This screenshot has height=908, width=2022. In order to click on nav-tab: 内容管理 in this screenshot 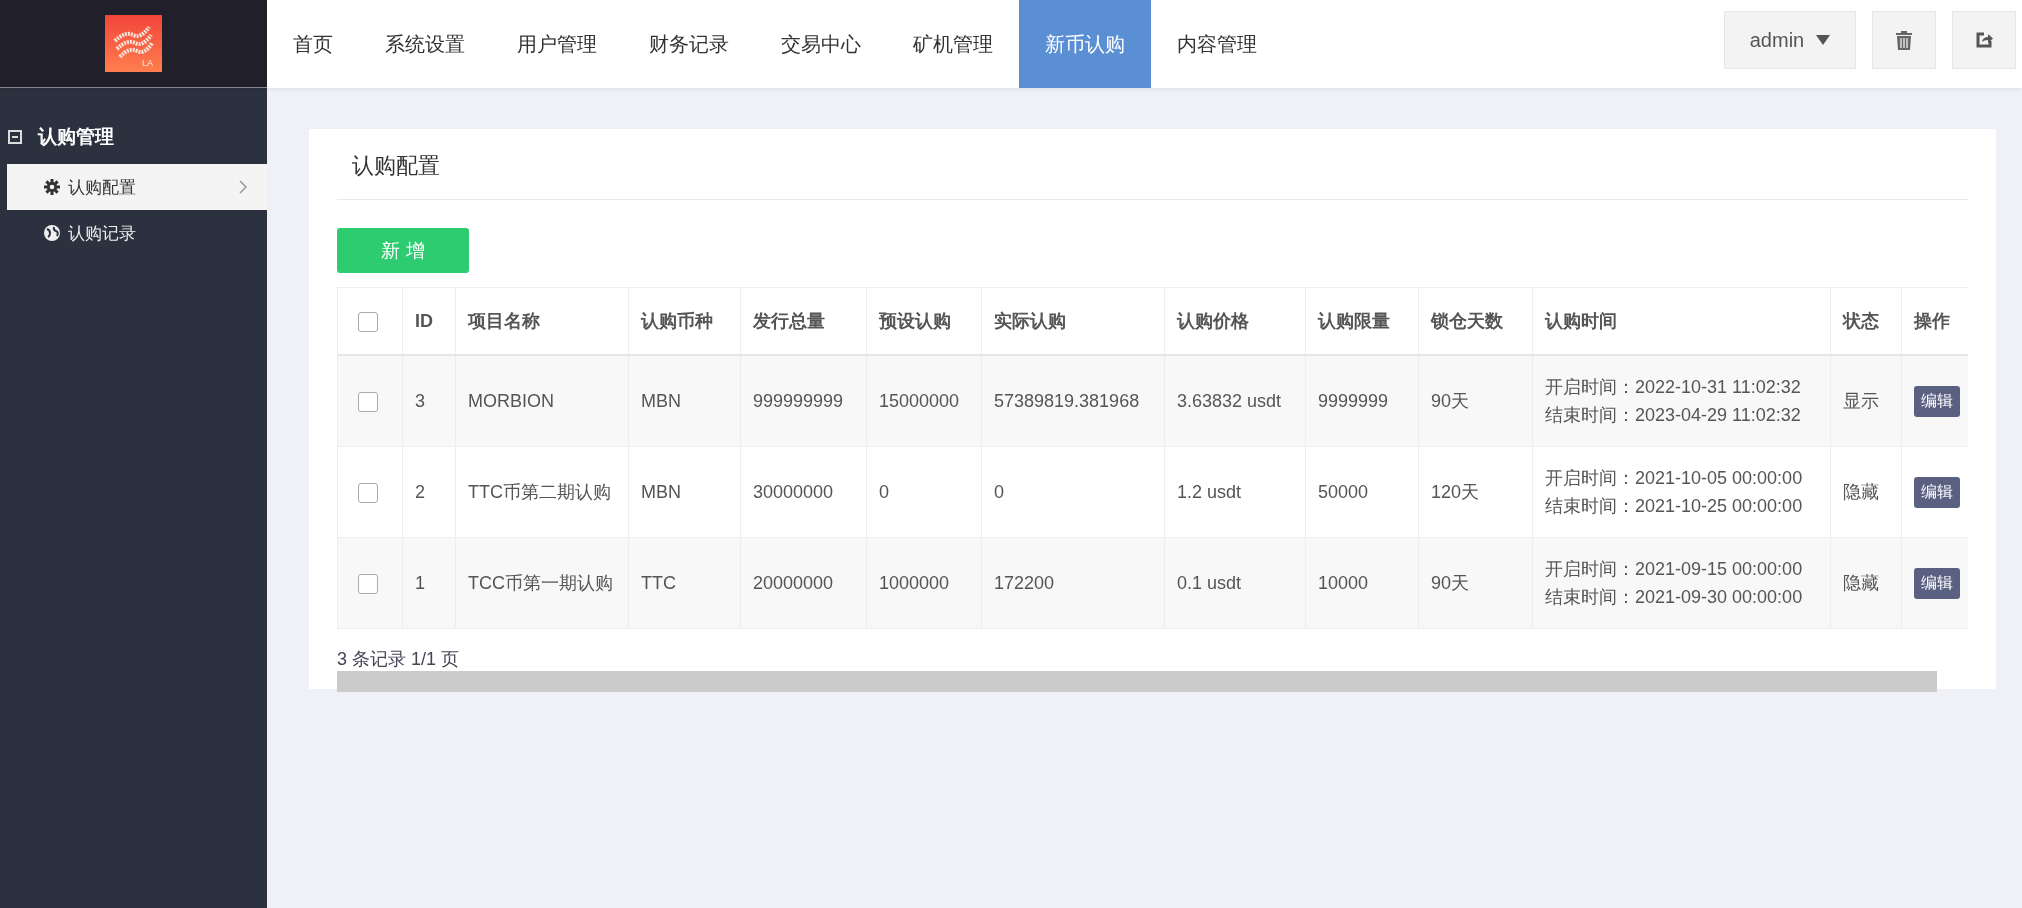, I will do `click(1217, 44)`.